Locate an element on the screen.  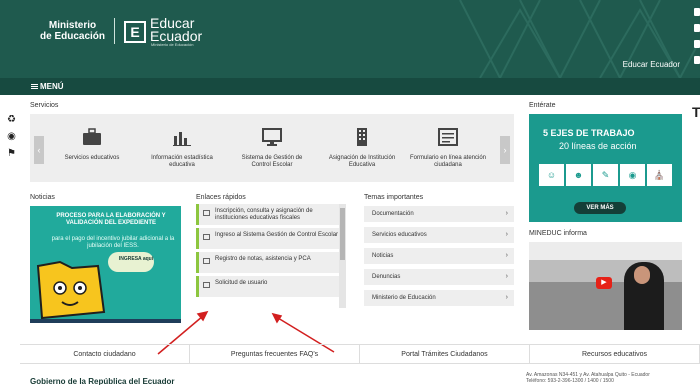
temas-title: Temas importantes is located at coordinates (394, 197).